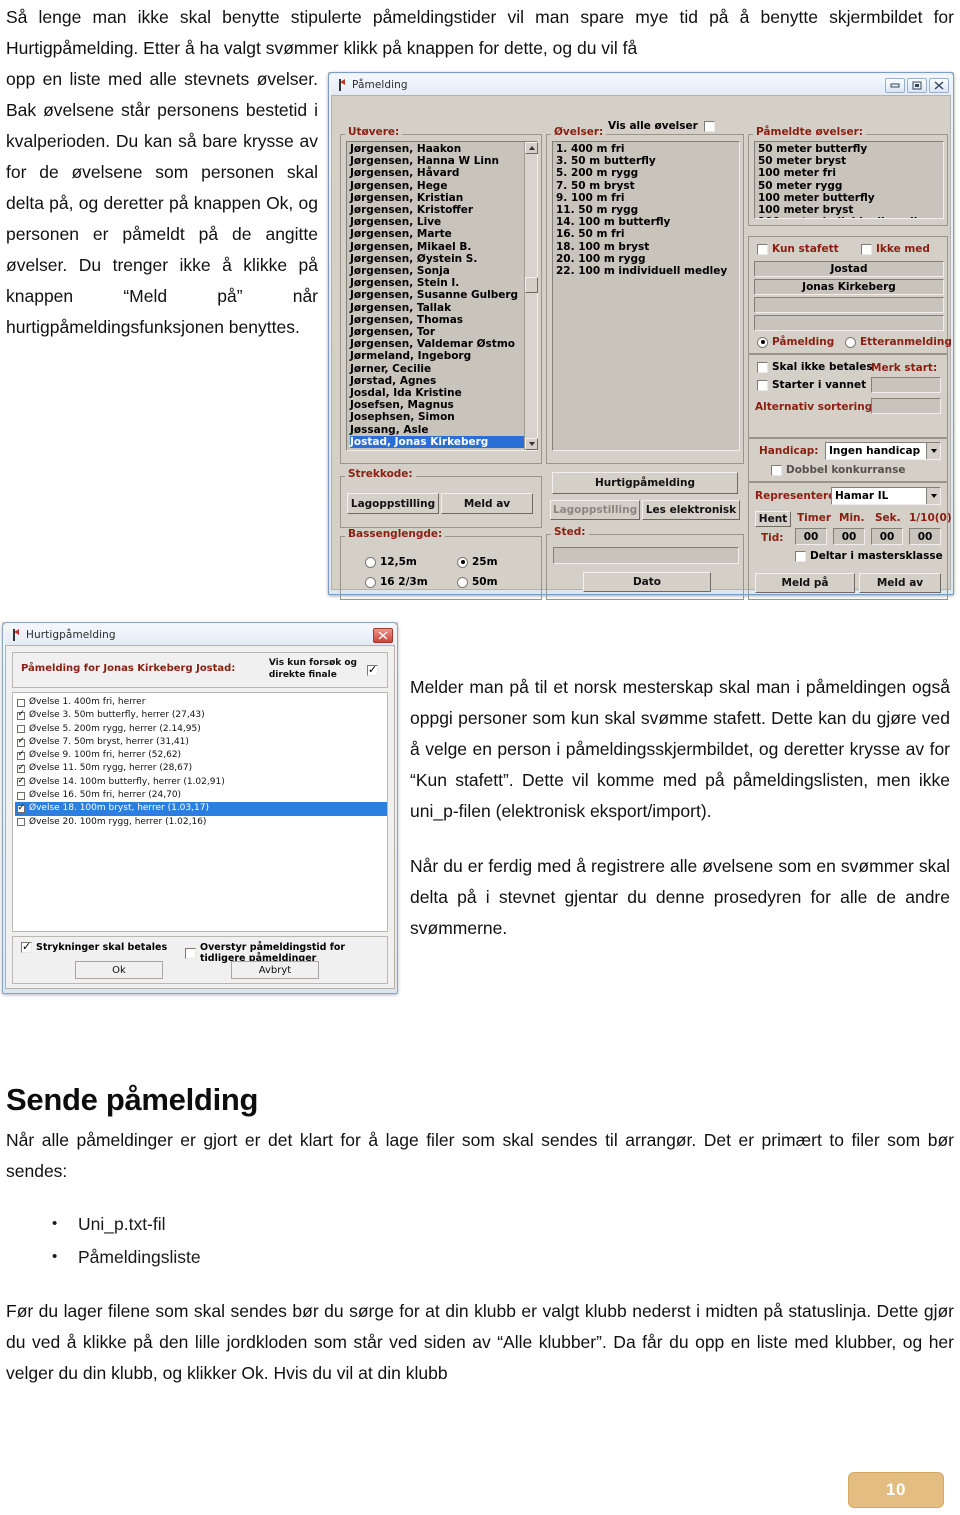 This screenshot has height=1515, width=960. Describe the element at coordinates (647, 271) in the screenshot. I see `list-item: 22. 100 m individuell medley` at that location.